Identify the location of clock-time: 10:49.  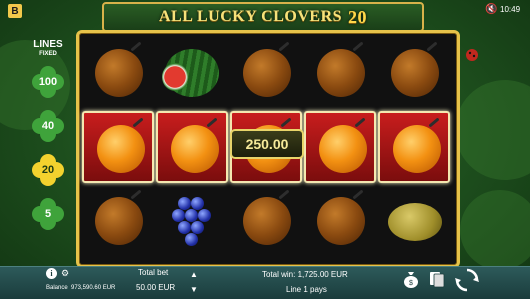
(510, 9).